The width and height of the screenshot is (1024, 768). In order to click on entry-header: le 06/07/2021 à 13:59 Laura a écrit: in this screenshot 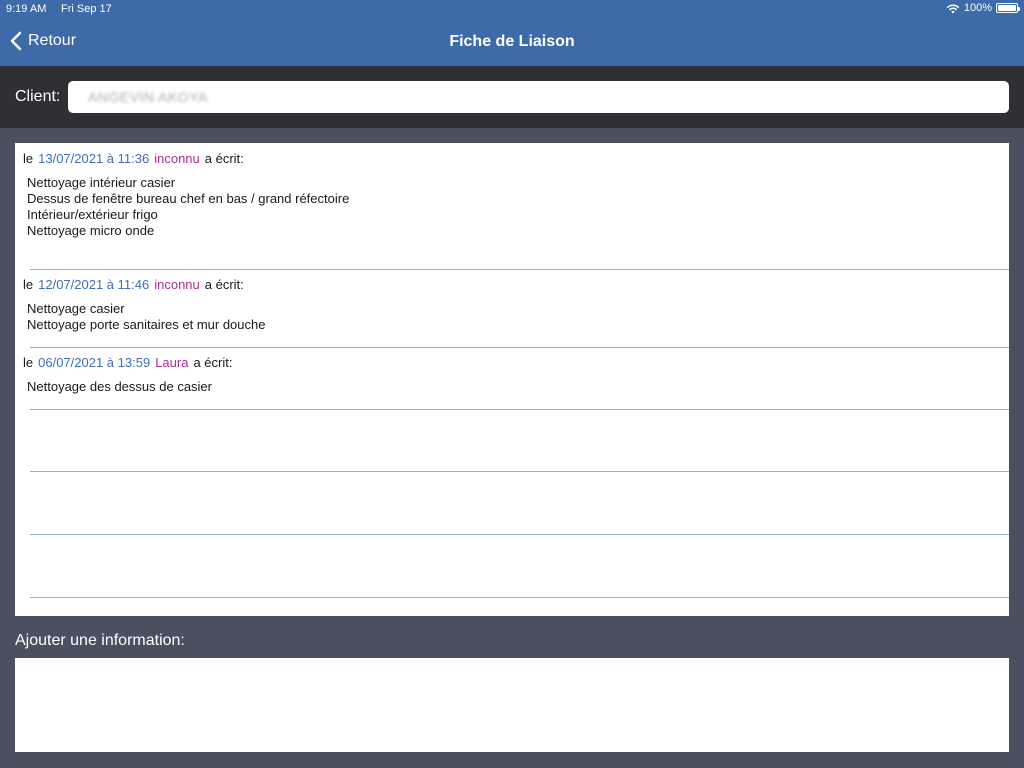, I will do `click(127, 362)`.